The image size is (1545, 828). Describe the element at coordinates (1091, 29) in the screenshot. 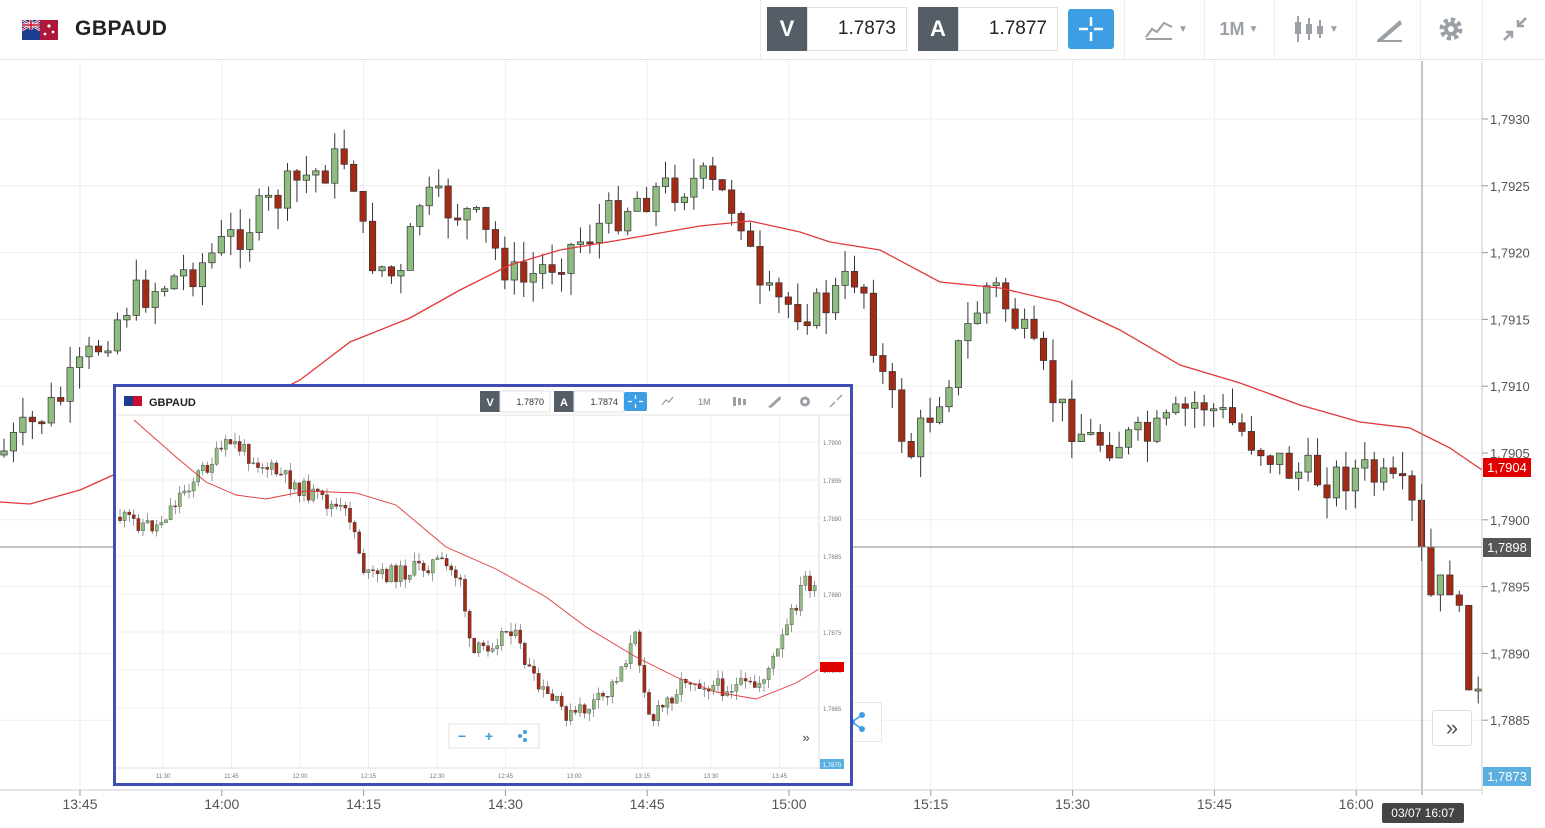

I see `crosshair-button` at that location.